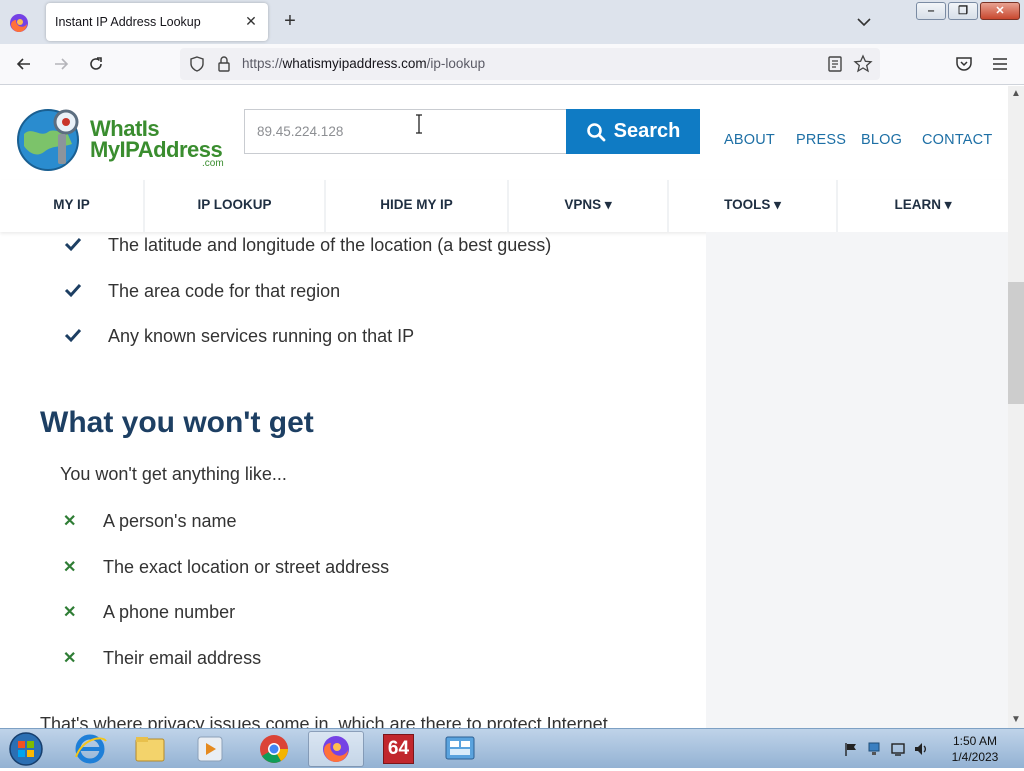  What do you see at coordinates (224, 64) in the screenshot?
I see `lock-icon` at bounding box center [224, 64].